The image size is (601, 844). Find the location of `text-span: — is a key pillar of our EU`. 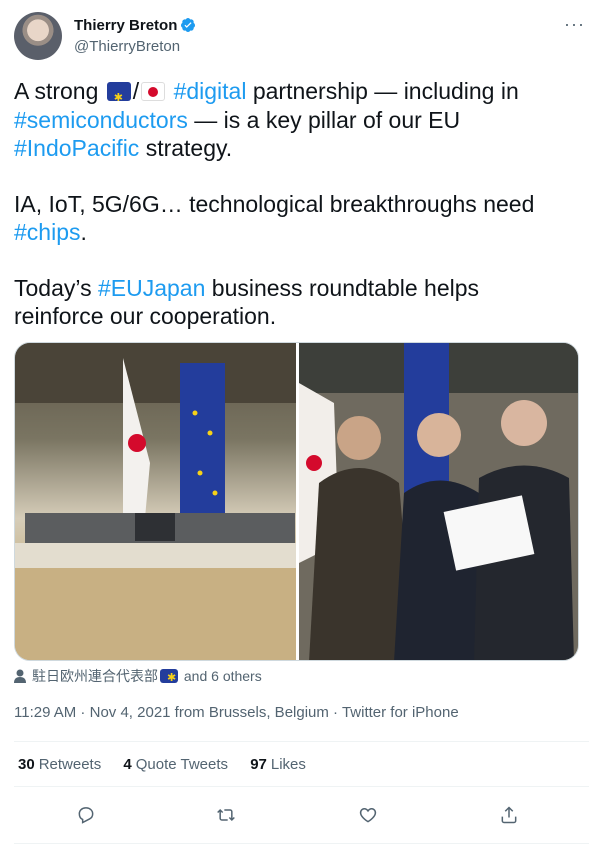

text-span: — is a key pillar of our EU is located at coordinates (324, 119).